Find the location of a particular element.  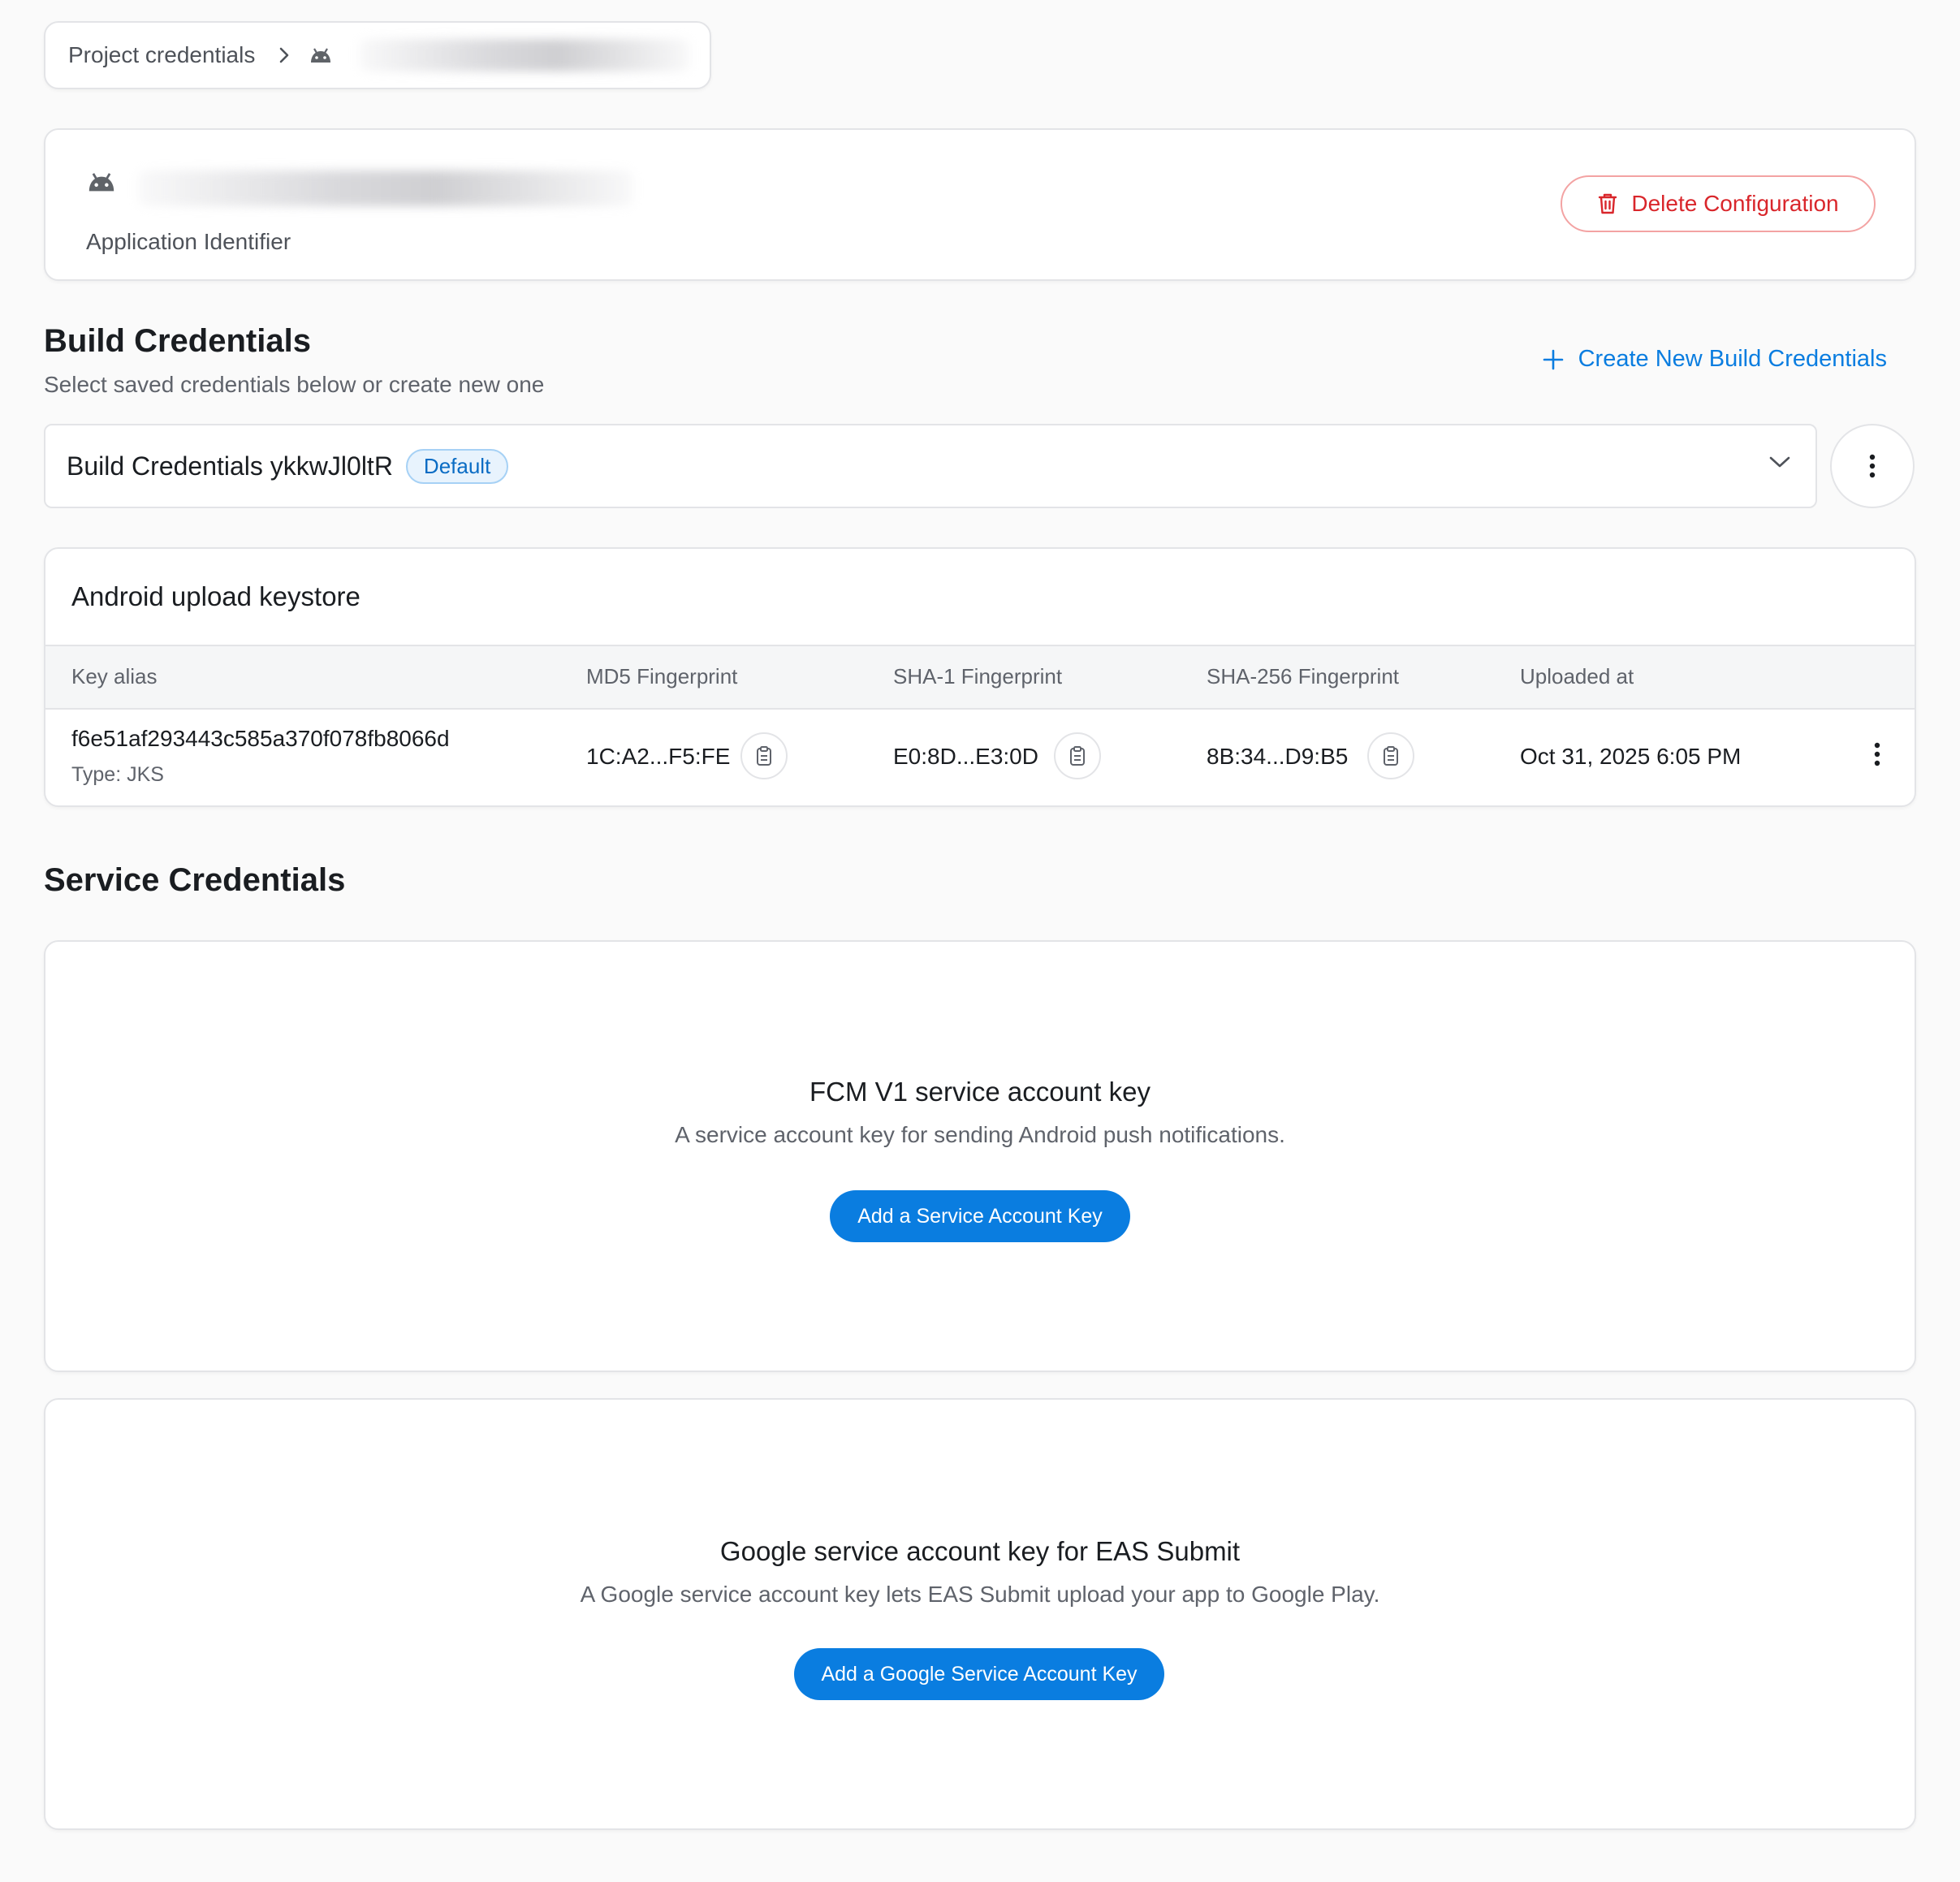

delete-configuration-button: Delete Configuration is located at coordinates (1718, 203).